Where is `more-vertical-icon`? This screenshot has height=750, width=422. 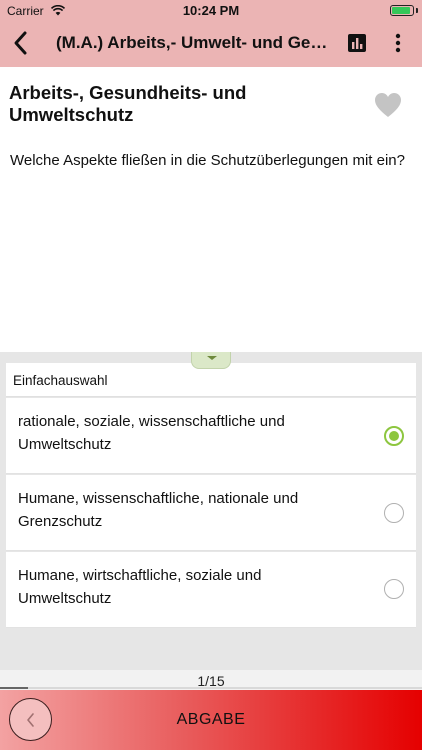
more-vertical-icon is located at coordinates (398, 43).